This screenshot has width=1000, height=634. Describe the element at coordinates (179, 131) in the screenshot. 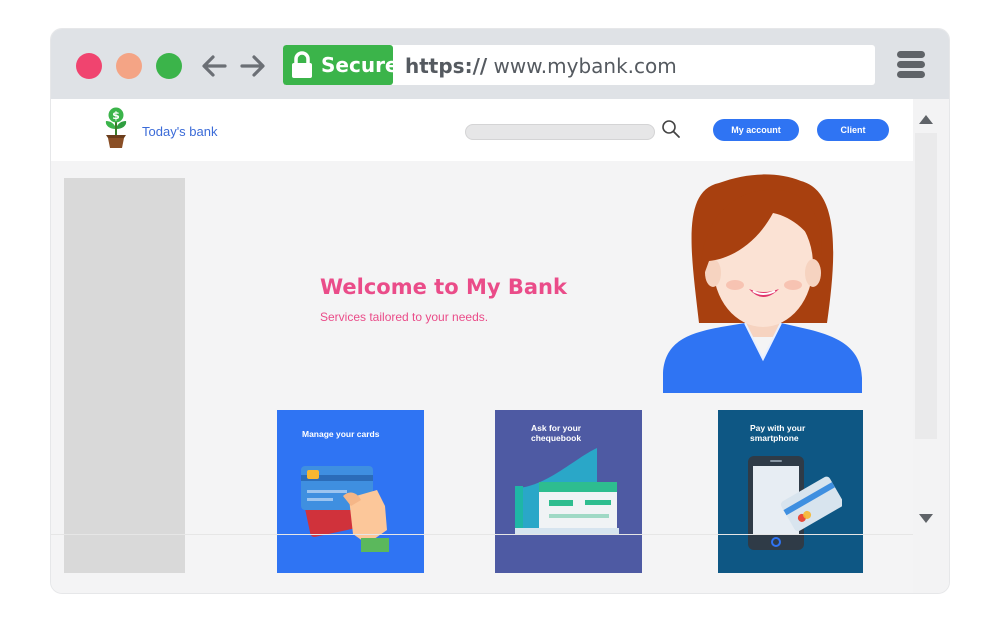

I see `brand-name: Today's bank` at that location.